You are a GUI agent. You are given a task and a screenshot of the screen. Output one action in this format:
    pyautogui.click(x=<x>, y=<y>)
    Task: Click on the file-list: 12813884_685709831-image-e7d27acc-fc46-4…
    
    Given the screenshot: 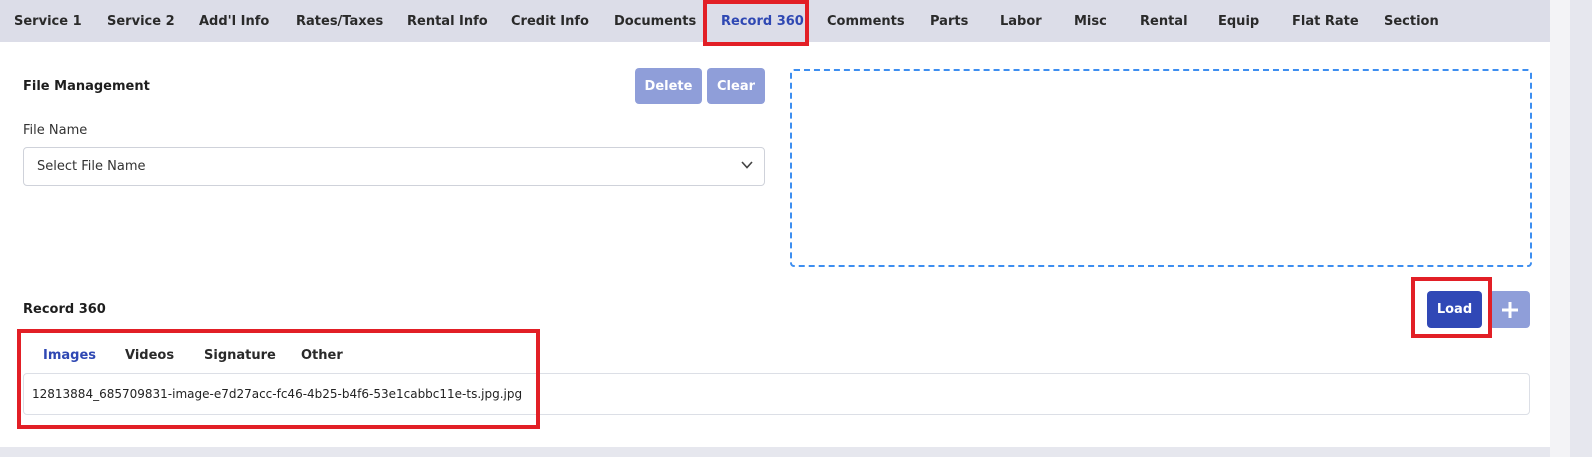 What is the action you would take?
    pyautogui.click(x=776, y=394)
    